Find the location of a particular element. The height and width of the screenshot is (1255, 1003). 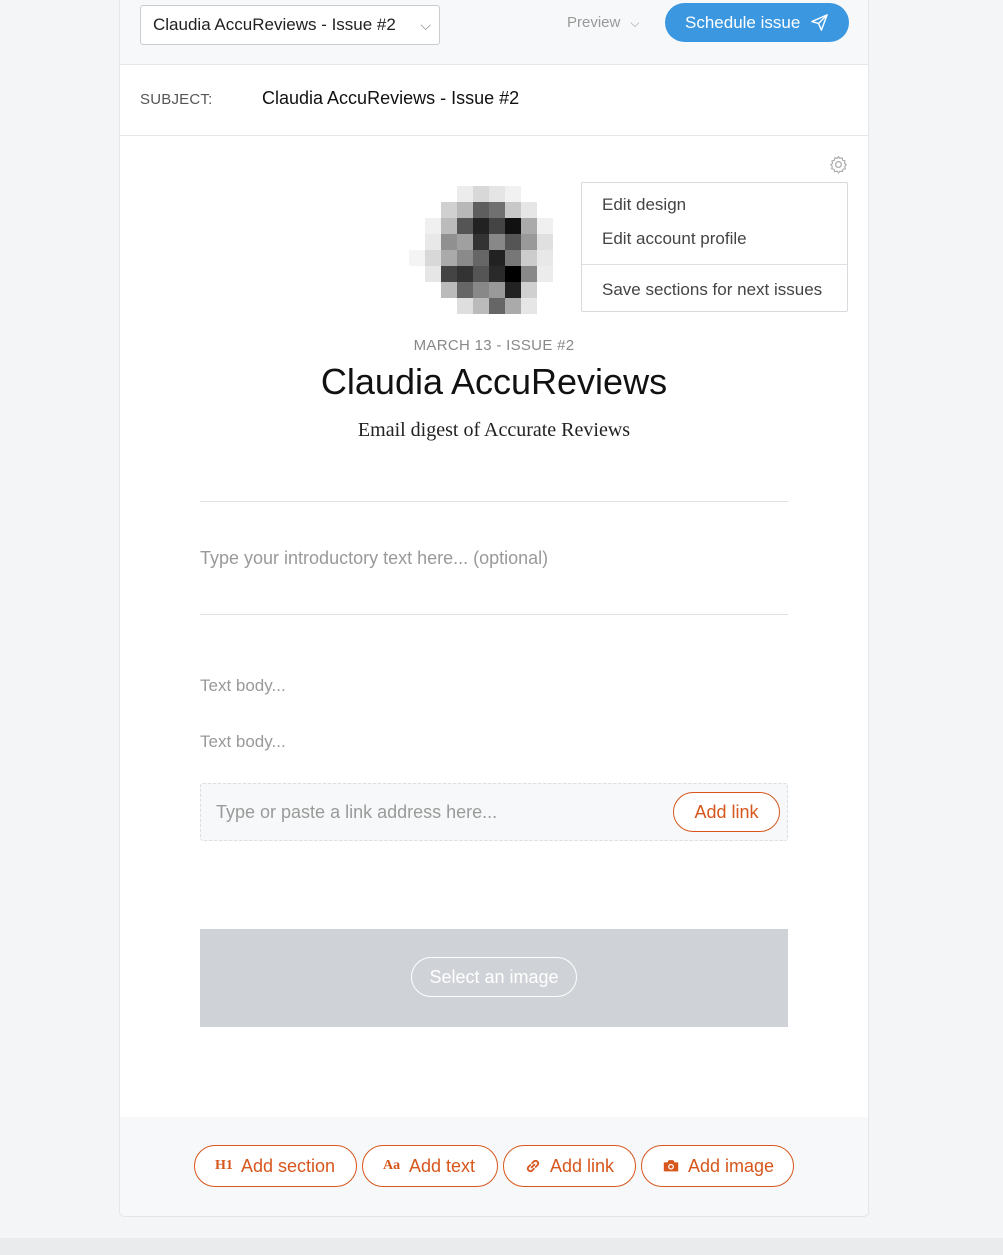

menu-item-edit-design: Edit design is located at coordinates (644, 205).